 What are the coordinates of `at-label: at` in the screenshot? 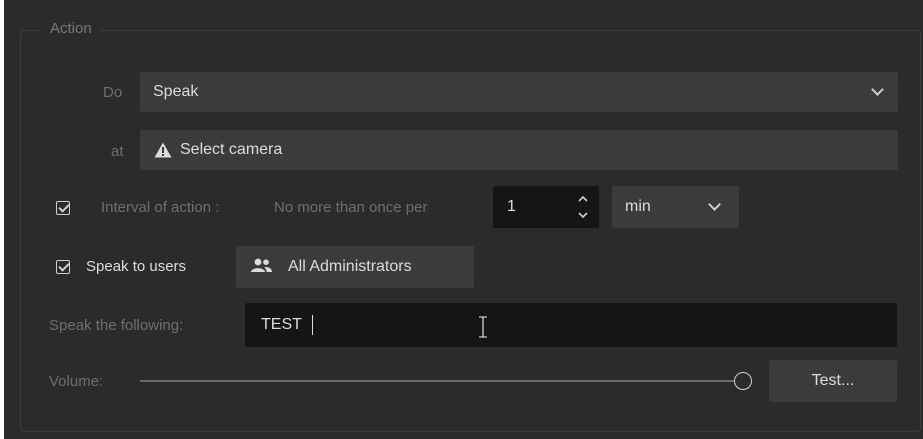 It's located at (117, 151).